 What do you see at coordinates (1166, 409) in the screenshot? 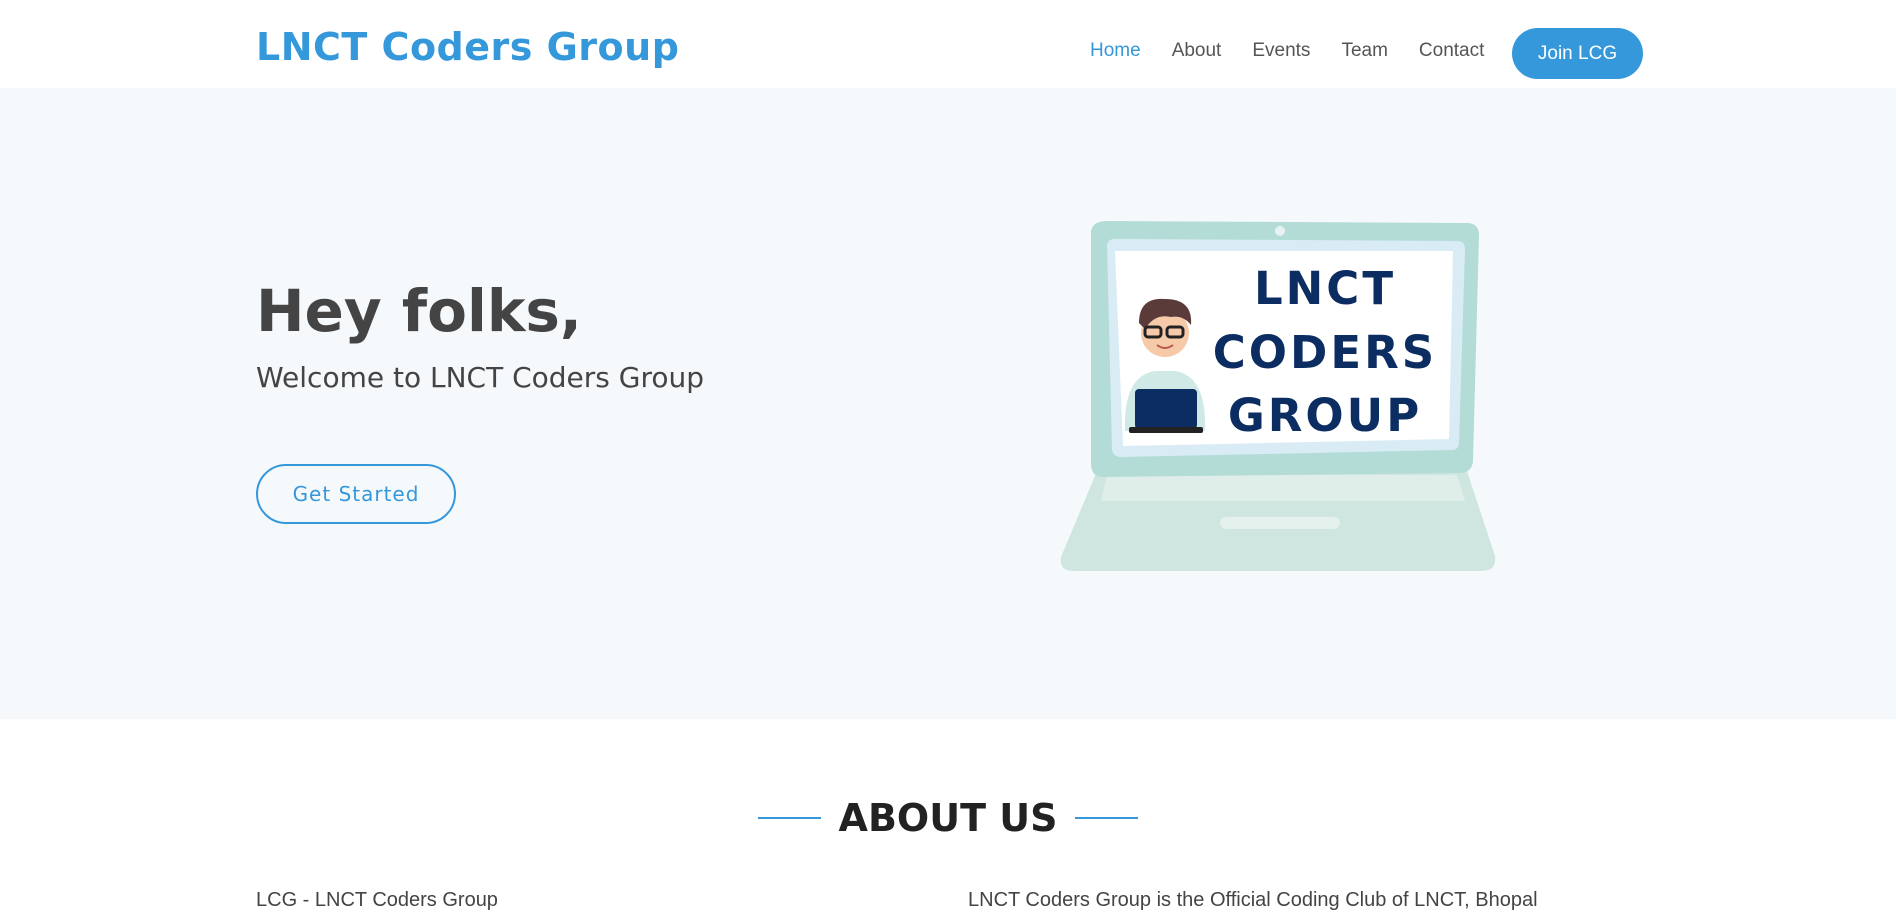
I see `mini-laptop-screen` at bounding box center [1166, 409].